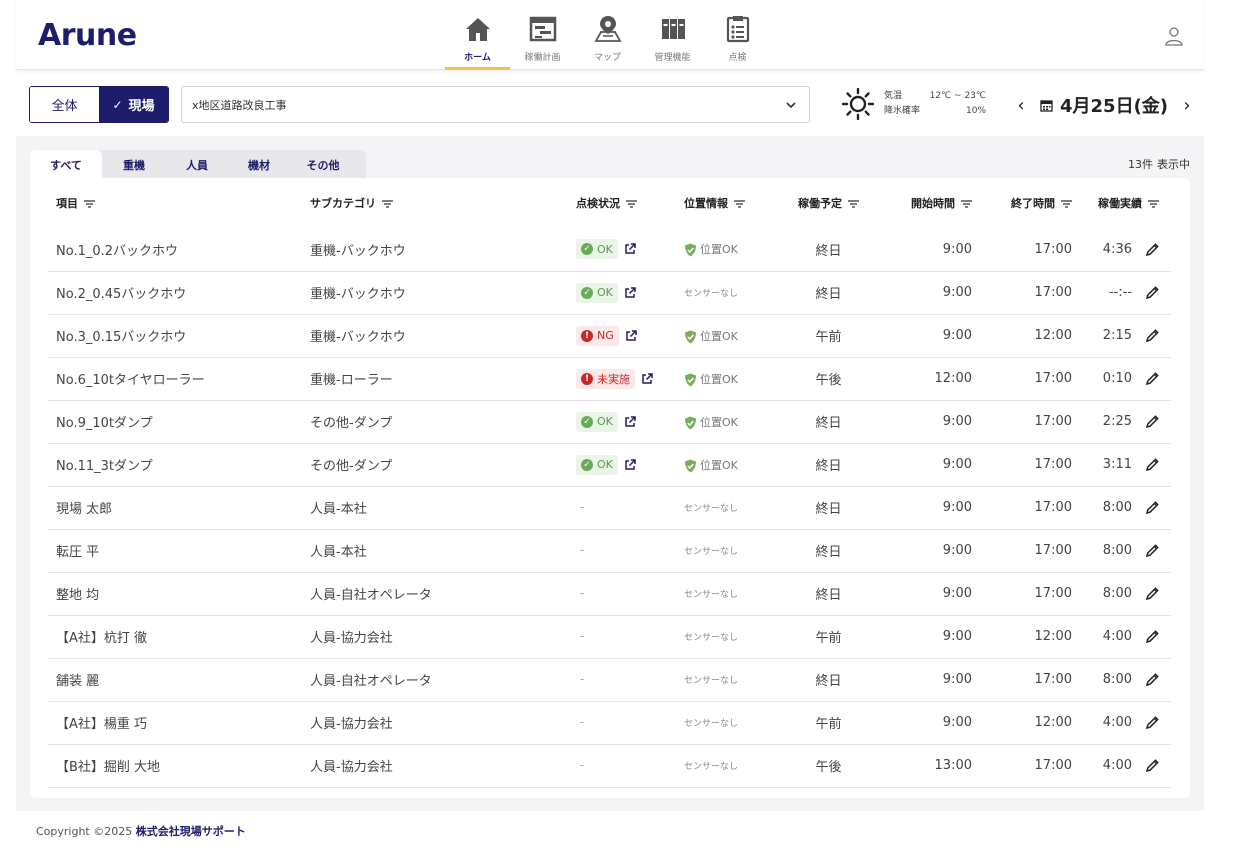 Image resolution: width=1250 pixels, height=848 pixels. Describe the element at coordinates (672, 42) in the screenshot. I see `nav-item-management: 管理機能` at that location.